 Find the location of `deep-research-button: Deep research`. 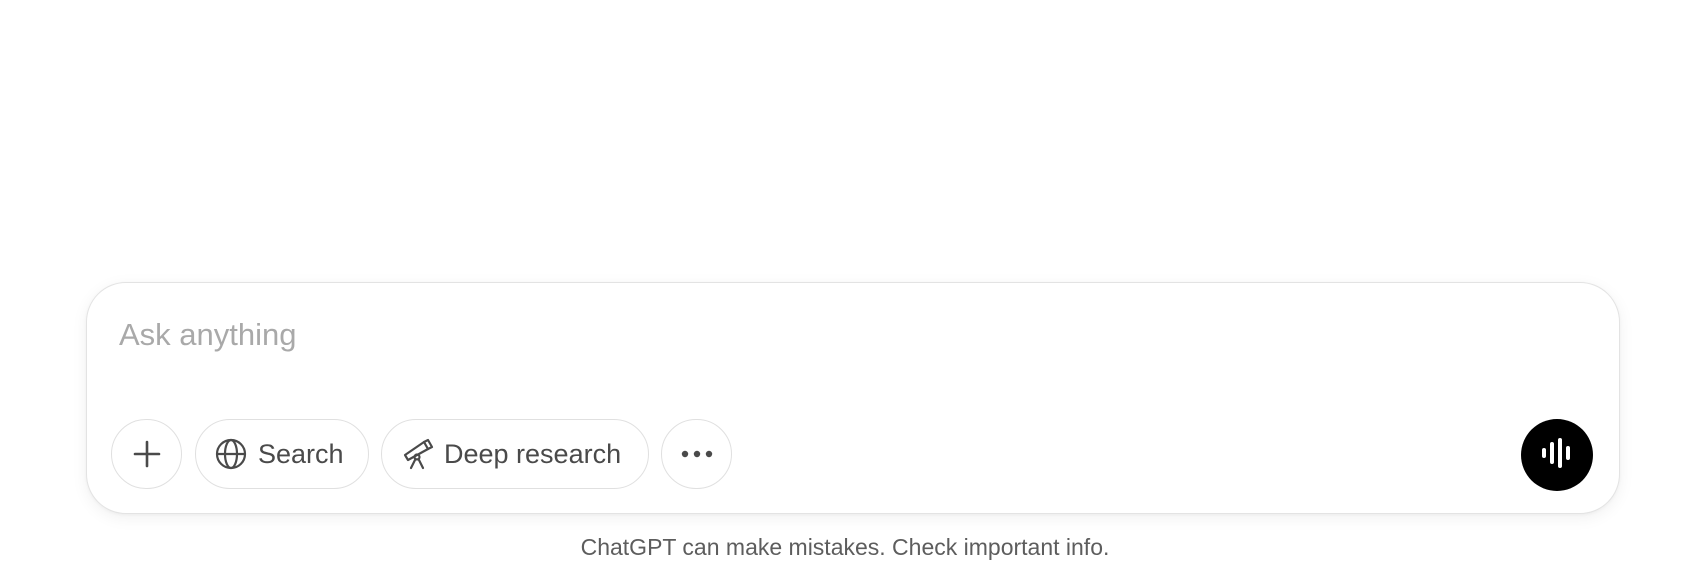

deep-research-button: Deep research is located at coordinates (515, 454).